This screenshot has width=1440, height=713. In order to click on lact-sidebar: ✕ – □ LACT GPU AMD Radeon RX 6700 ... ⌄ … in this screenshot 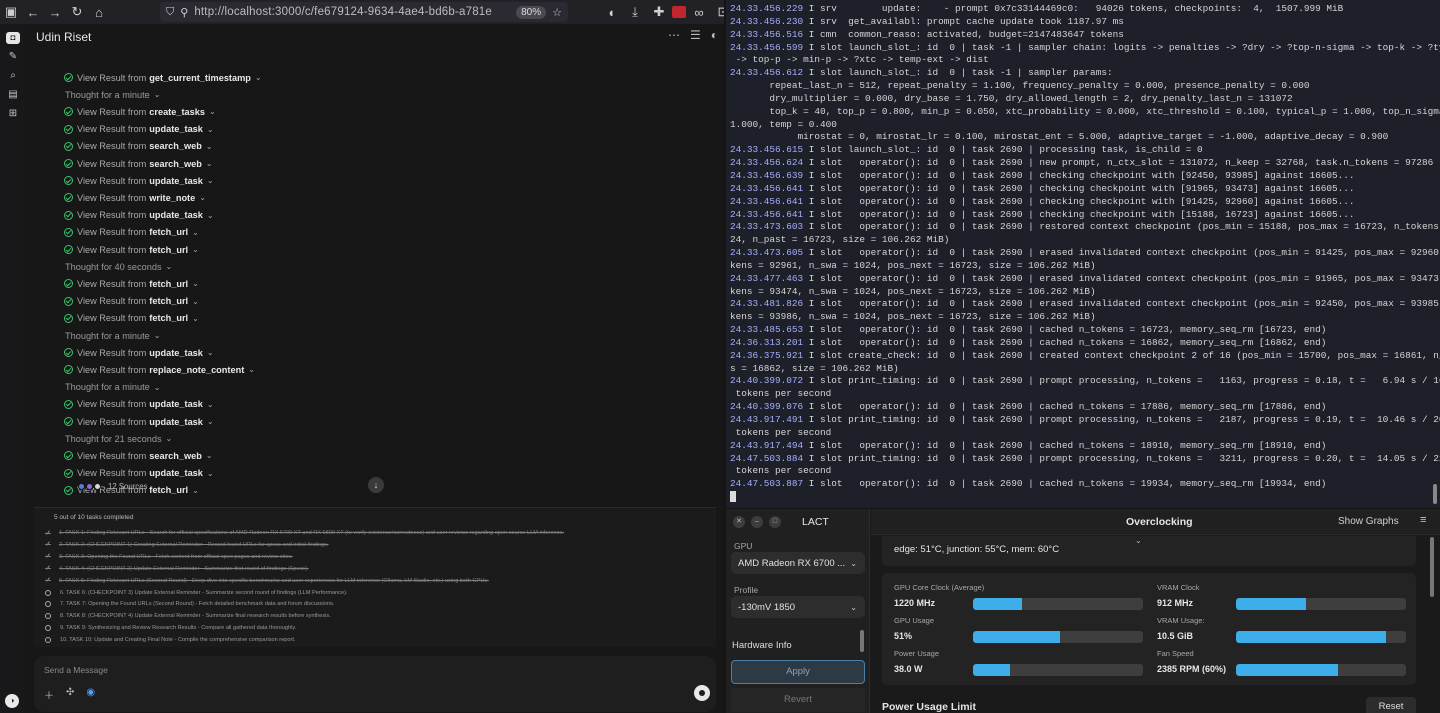, I will do `click(798, 611)`.